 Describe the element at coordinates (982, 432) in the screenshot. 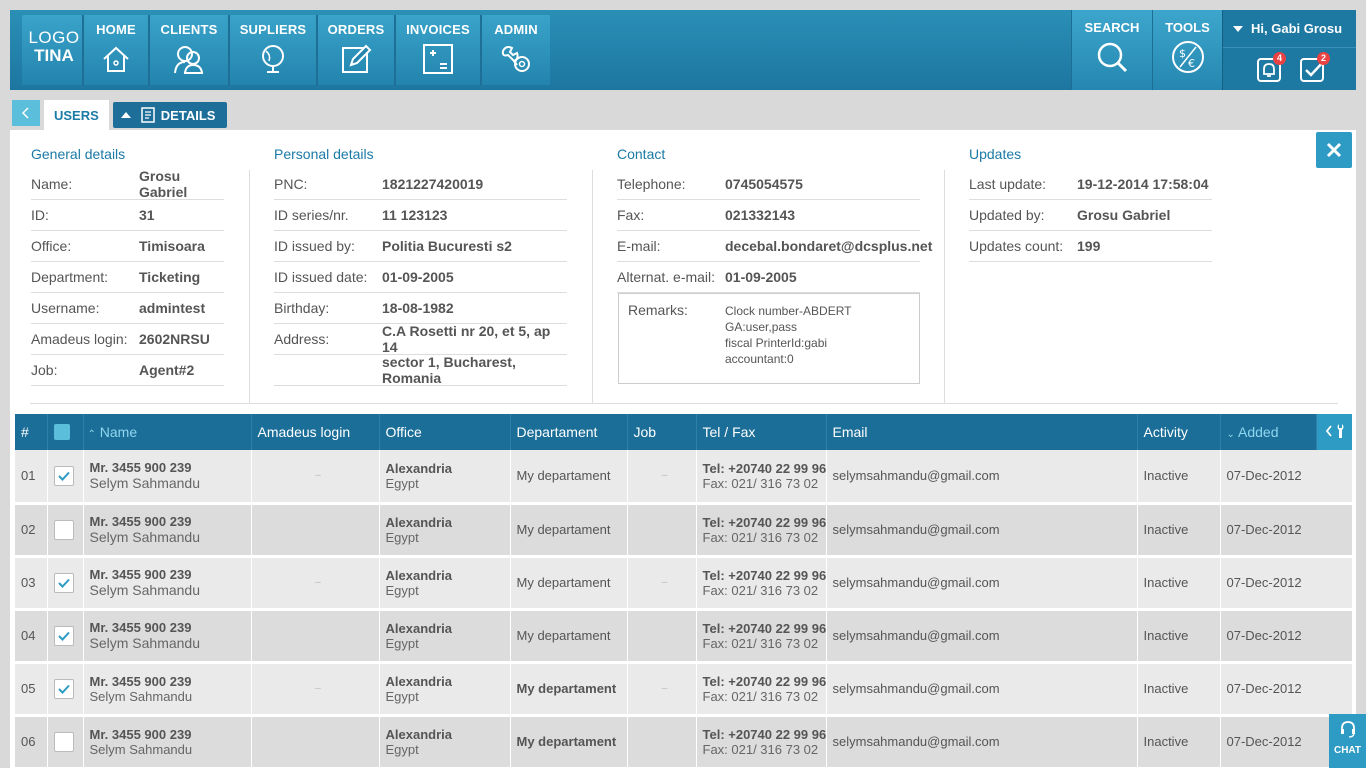

I see `col-email: Email` at that location.